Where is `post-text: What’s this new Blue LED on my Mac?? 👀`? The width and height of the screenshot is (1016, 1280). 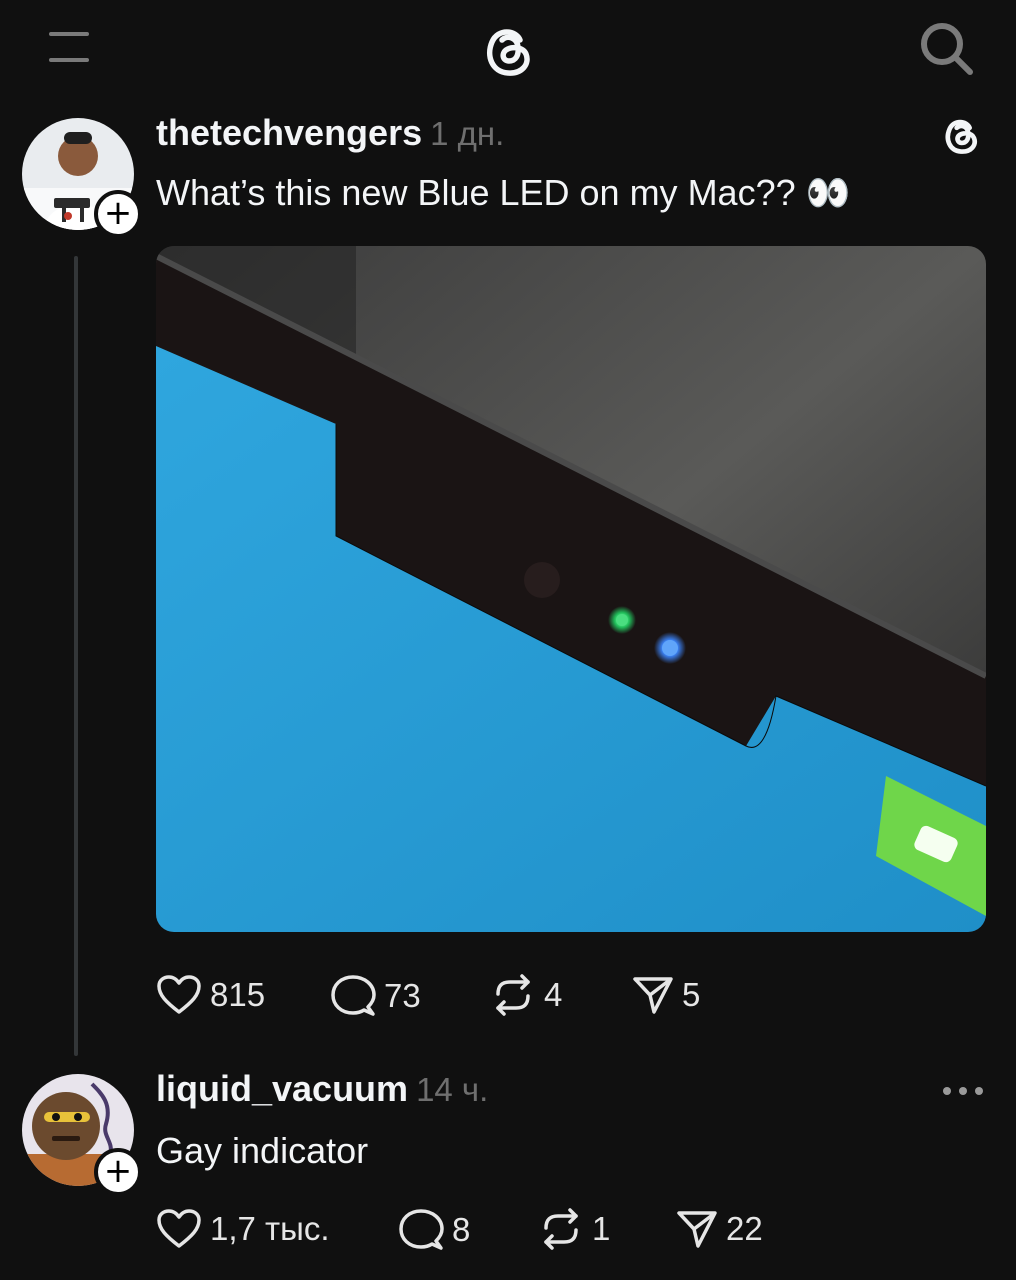 post-text: What’s this new Blue LED on my Mac?? 👀 is located at coordinates (503, 192).